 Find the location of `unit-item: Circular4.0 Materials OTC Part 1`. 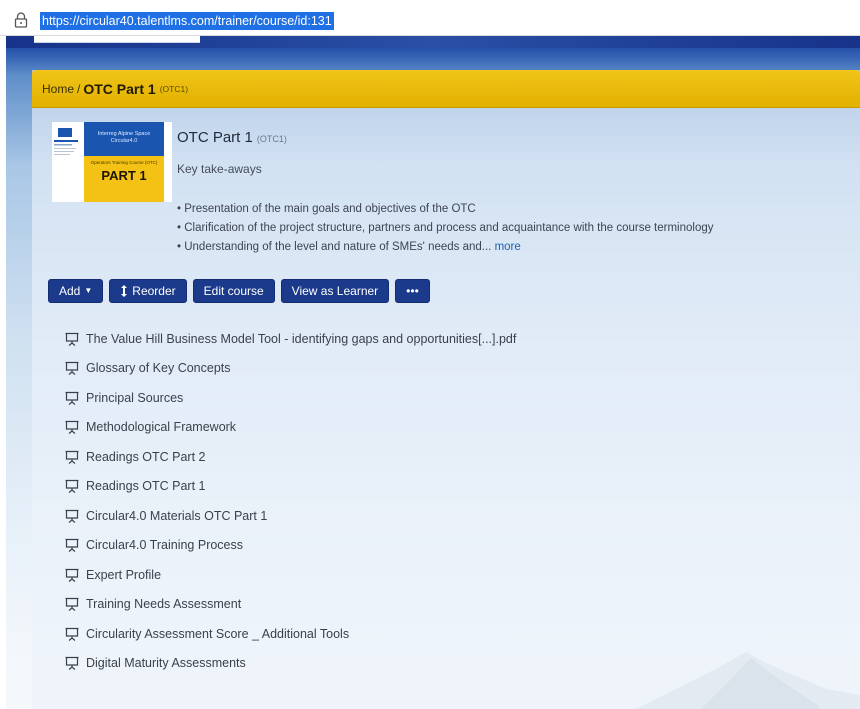

unit-item: Circular4.0 Materials OTC Part 1 is located at coordinates (290, 516).